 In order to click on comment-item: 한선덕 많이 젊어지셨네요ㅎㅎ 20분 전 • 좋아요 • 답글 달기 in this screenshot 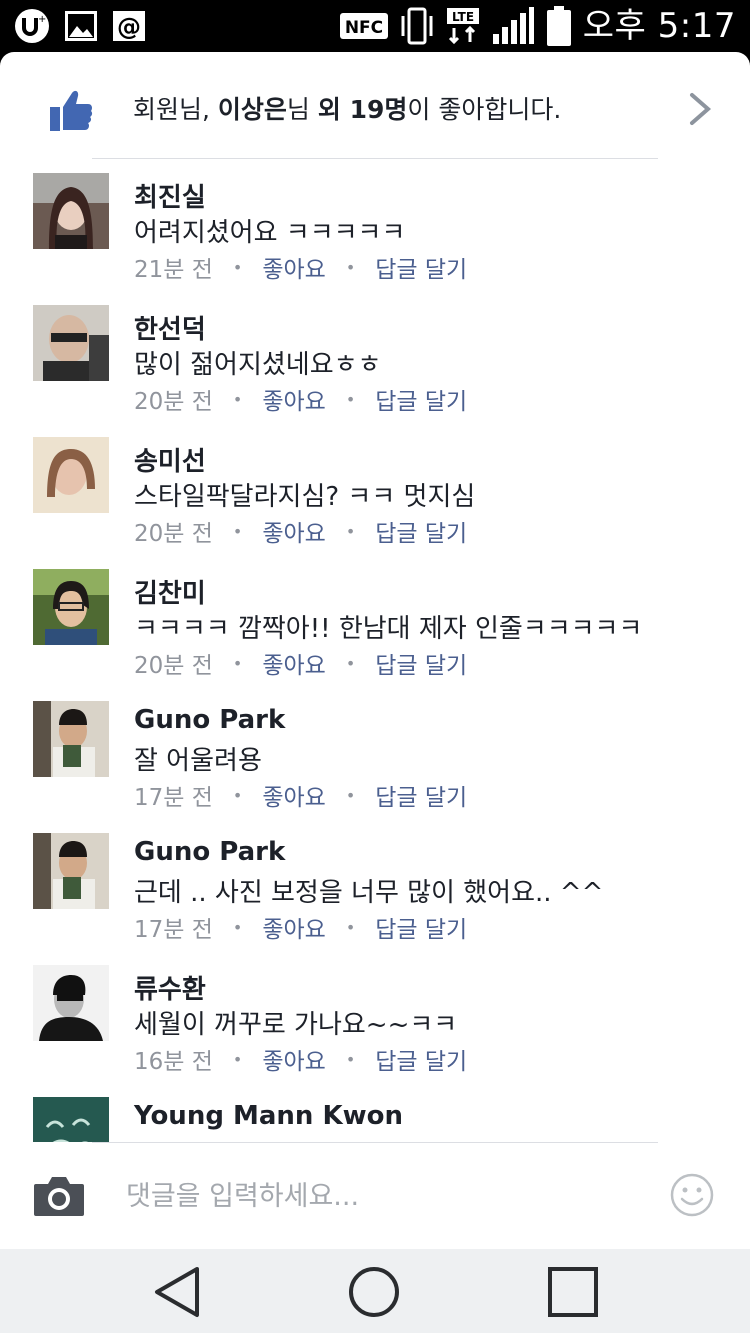, I will do `click(375, 358)`.